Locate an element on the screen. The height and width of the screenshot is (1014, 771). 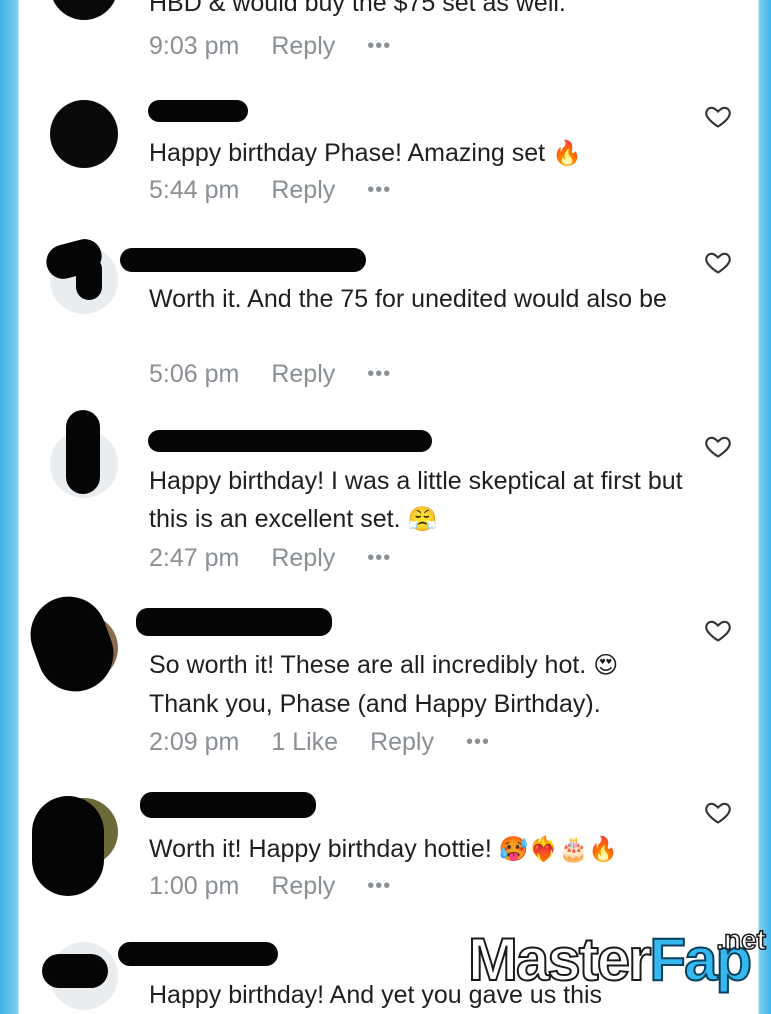
comment-meta: 1:00 pm Reply ••• is located at coordinates (286, 886).